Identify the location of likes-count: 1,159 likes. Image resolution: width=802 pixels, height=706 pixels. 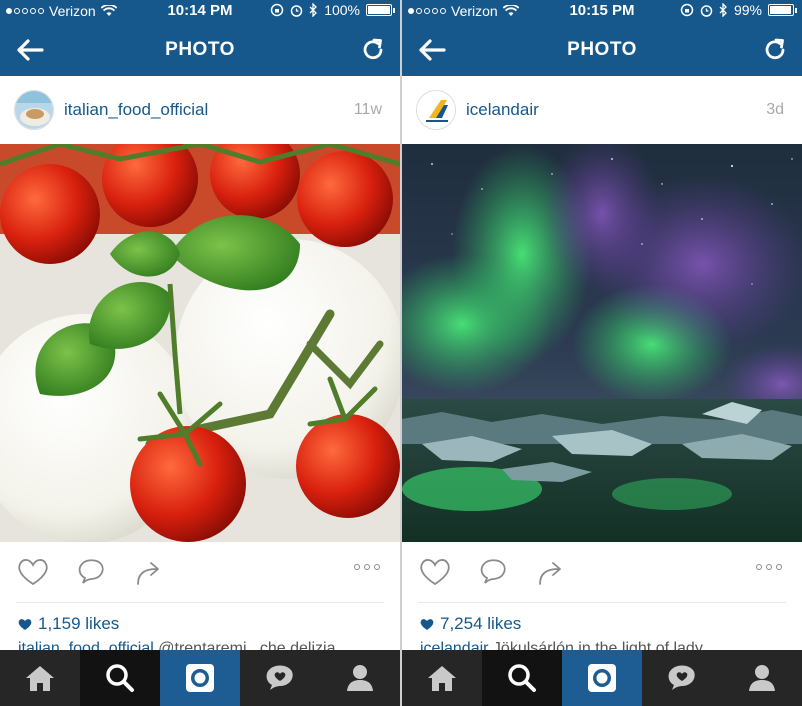
(78, 624).